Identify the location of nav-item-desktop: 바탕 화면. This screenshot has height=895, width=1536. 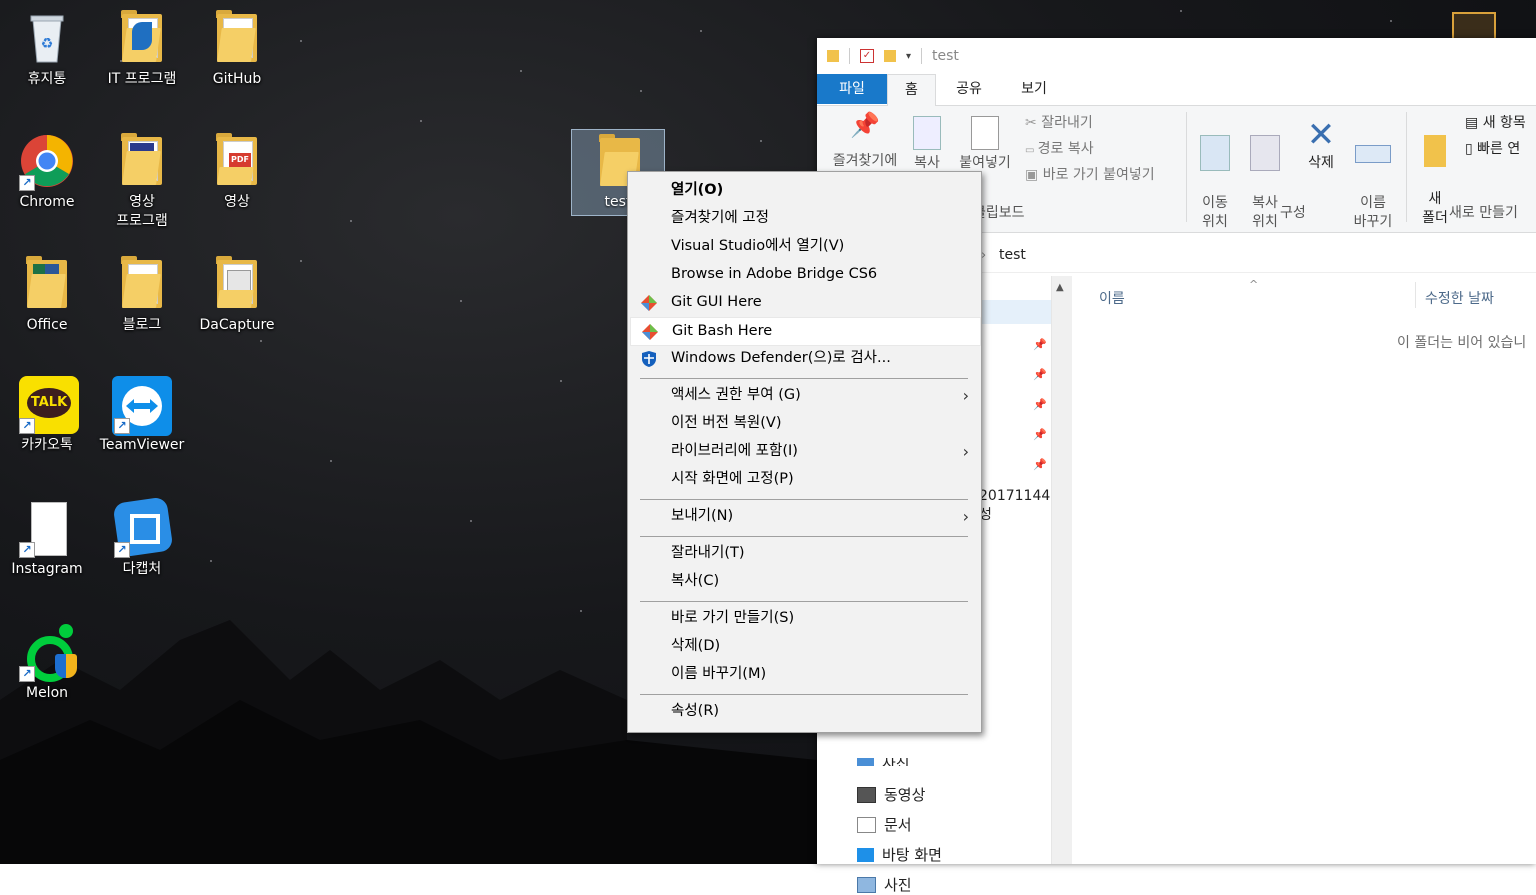
(899, 854).